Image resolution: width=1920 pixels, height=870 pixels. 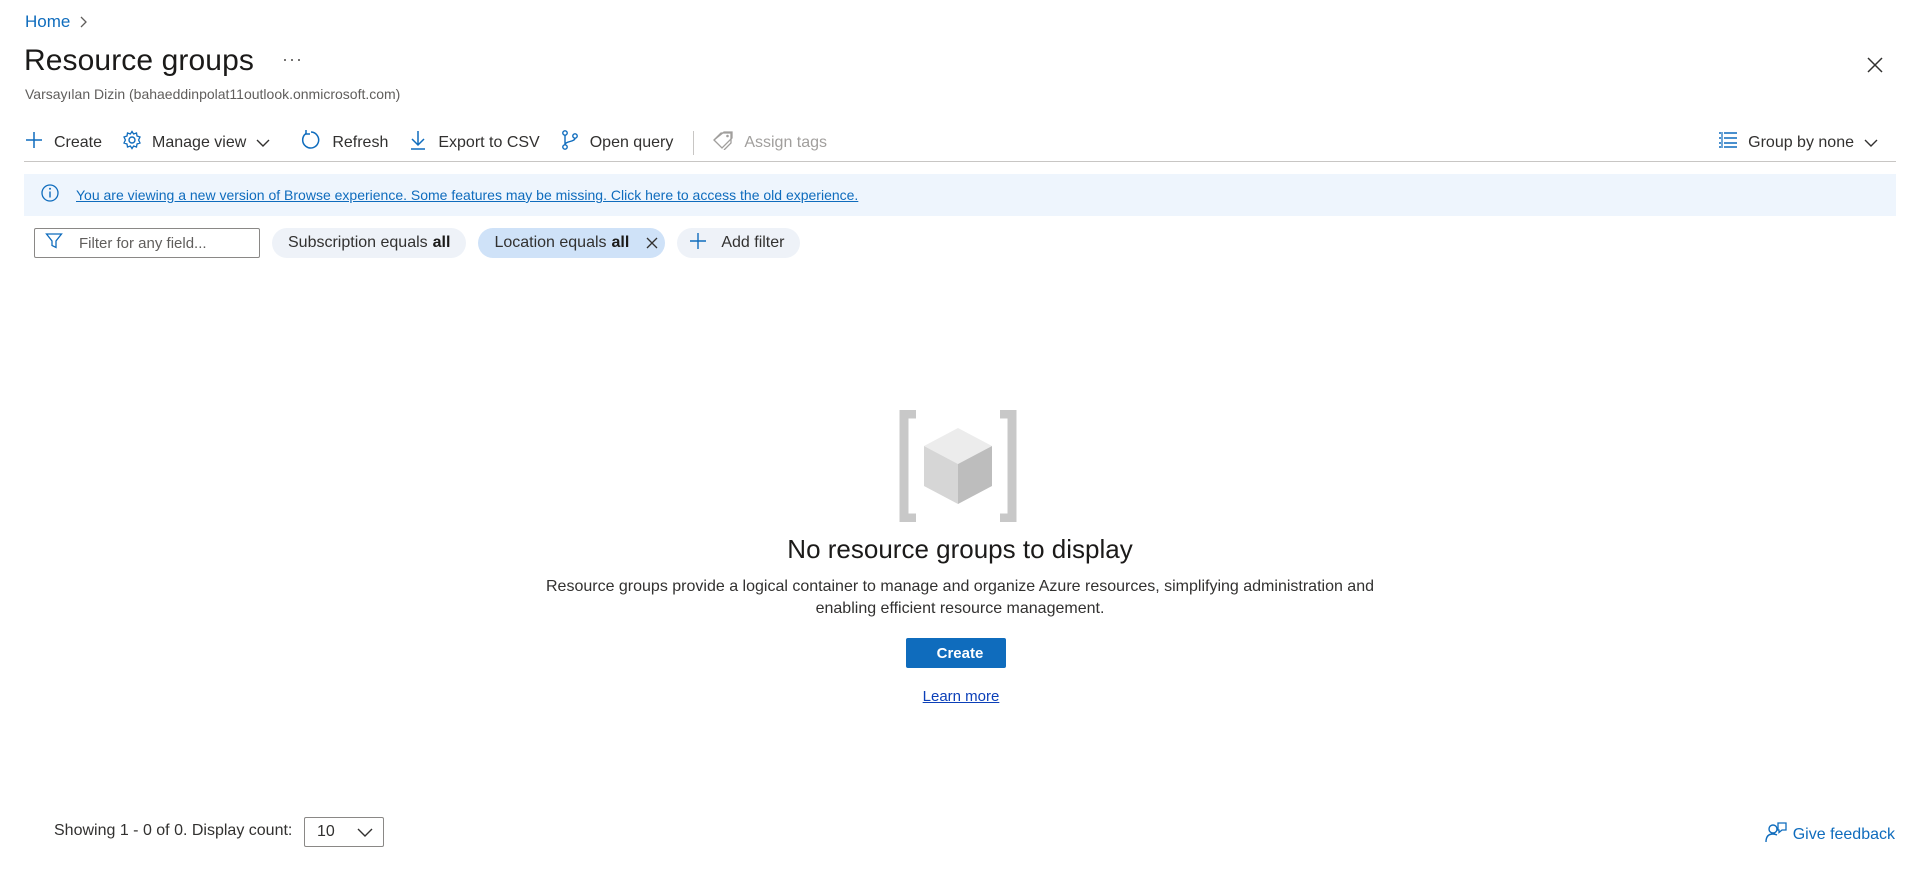 I want to click on info-icon, so click(x=58, y=195).